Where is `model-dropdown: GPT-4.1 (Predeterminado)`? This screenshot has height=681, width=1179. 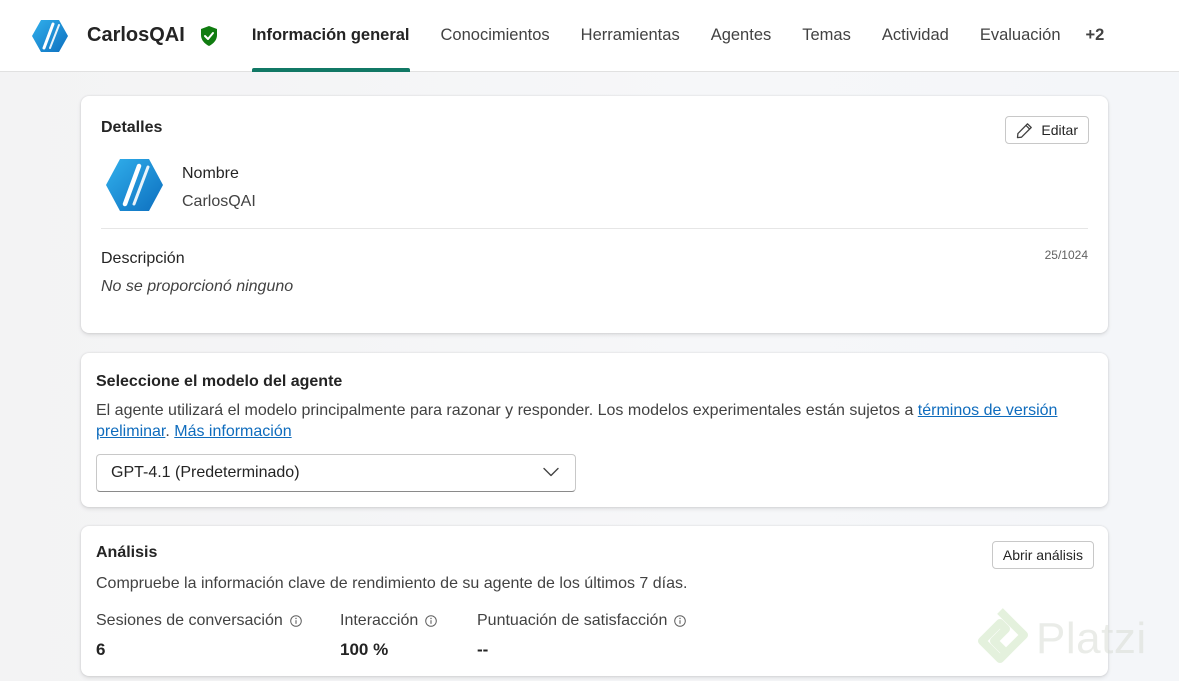
model-dropdown: GPT-4.1 (Predeterminado) is located at coordinates (336, 473).